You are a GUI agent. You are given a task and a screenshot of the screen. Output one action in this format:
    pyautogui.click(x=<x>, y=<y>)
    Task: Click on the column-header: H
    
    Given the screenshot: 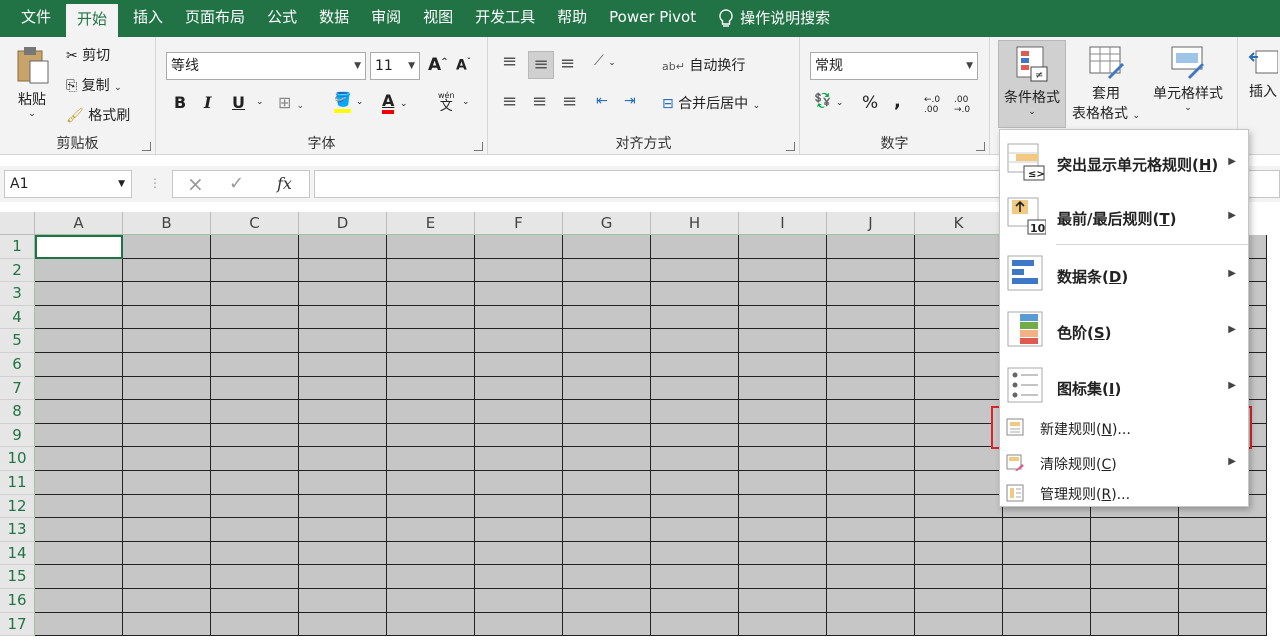 What is the action you would take?
    pyautogui.click(x=695, y=223)
    